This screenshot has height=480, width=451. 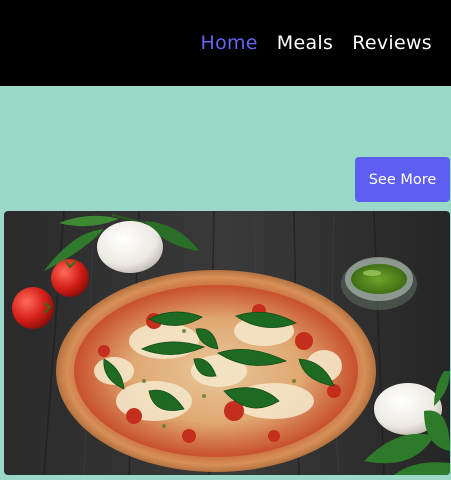 What do you see at coordinates (392, 43) in the screenshot?
I see `nav-link-reviews: Reviews` at bounding box center [392, 43].